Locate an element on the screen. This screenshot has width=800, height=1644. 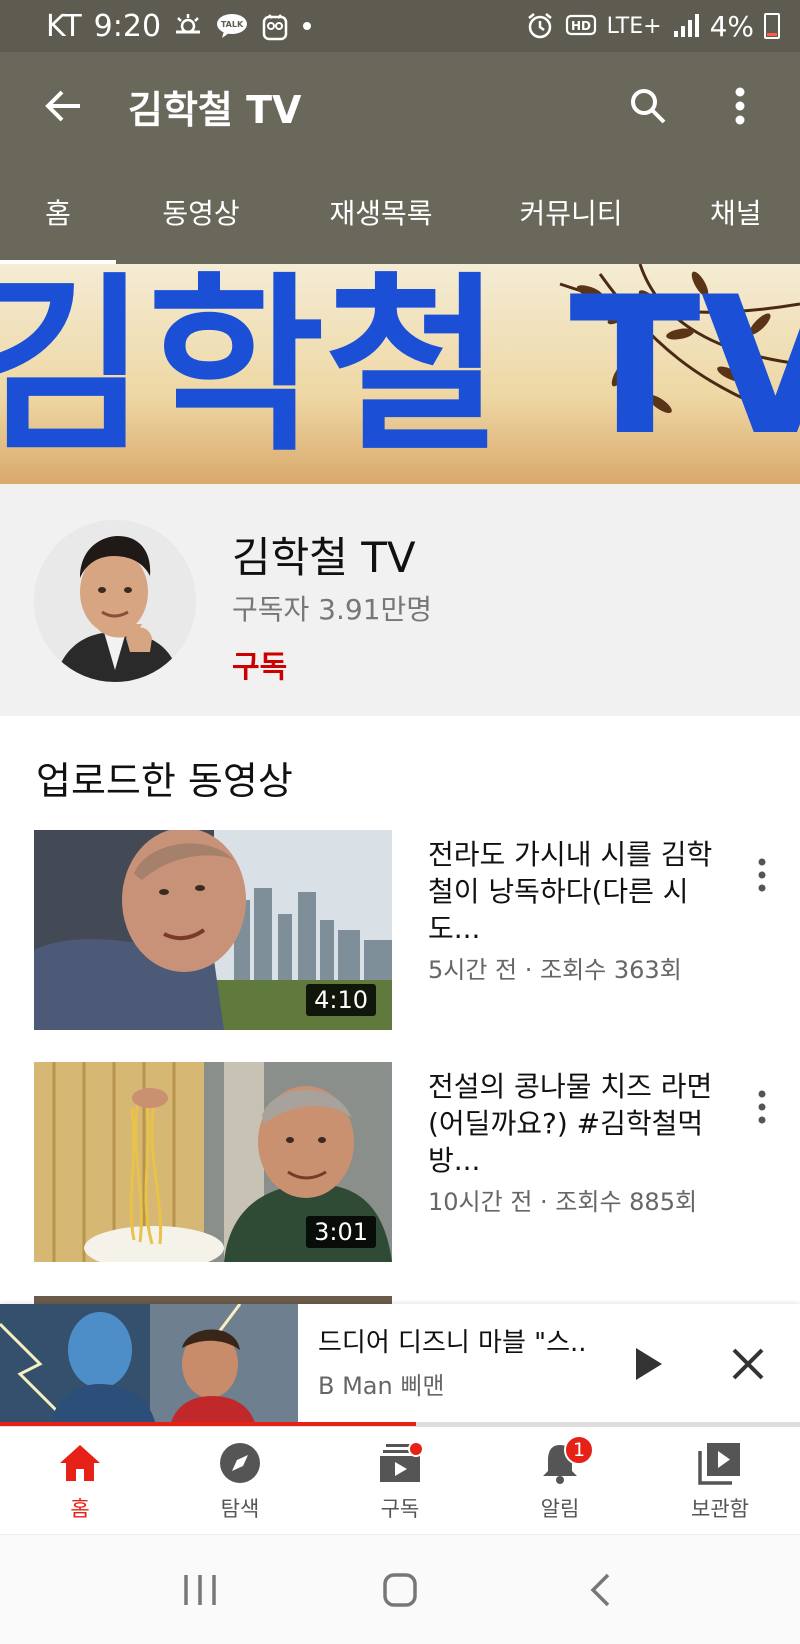
battery-percent: 4% is located at coordinates (731, 26).